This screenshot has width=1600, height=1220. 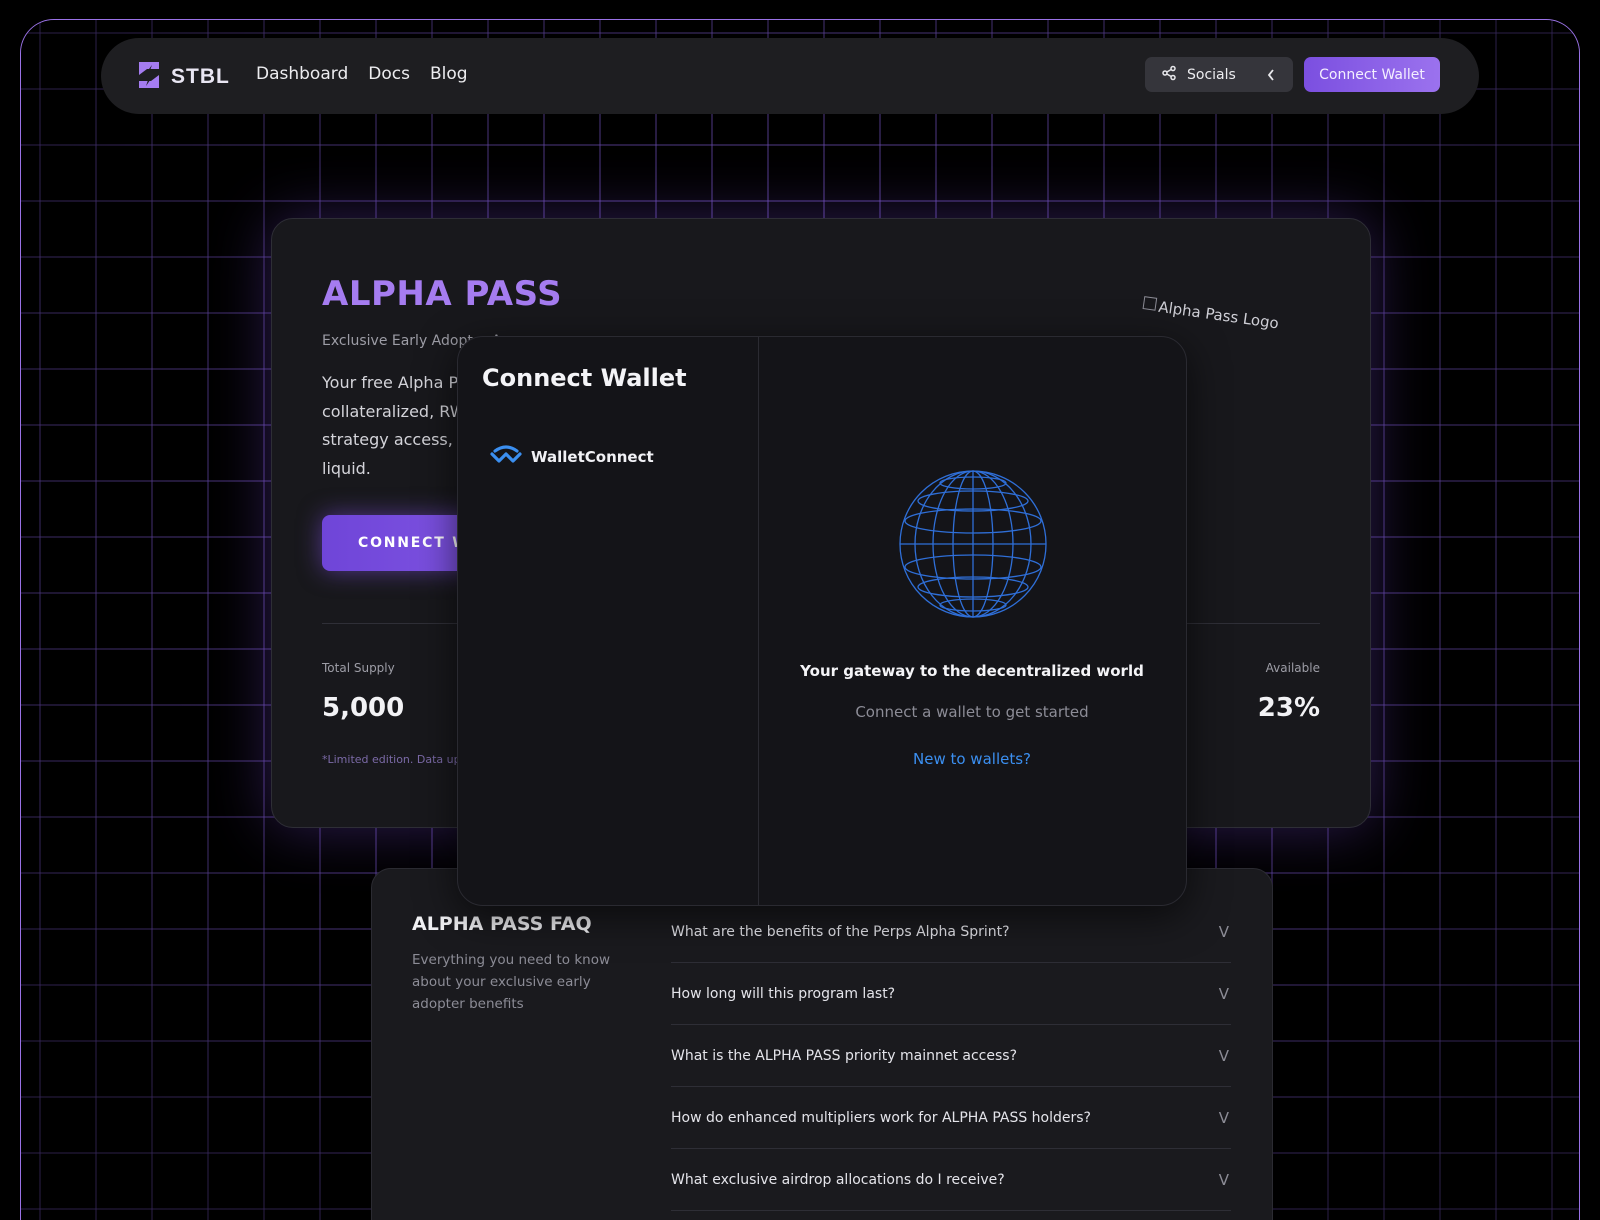 What do you see at coordinates (951, 994) in the screenshot?
I see `faq-item: How long will this program last? V` at bounding box center [951, 994].